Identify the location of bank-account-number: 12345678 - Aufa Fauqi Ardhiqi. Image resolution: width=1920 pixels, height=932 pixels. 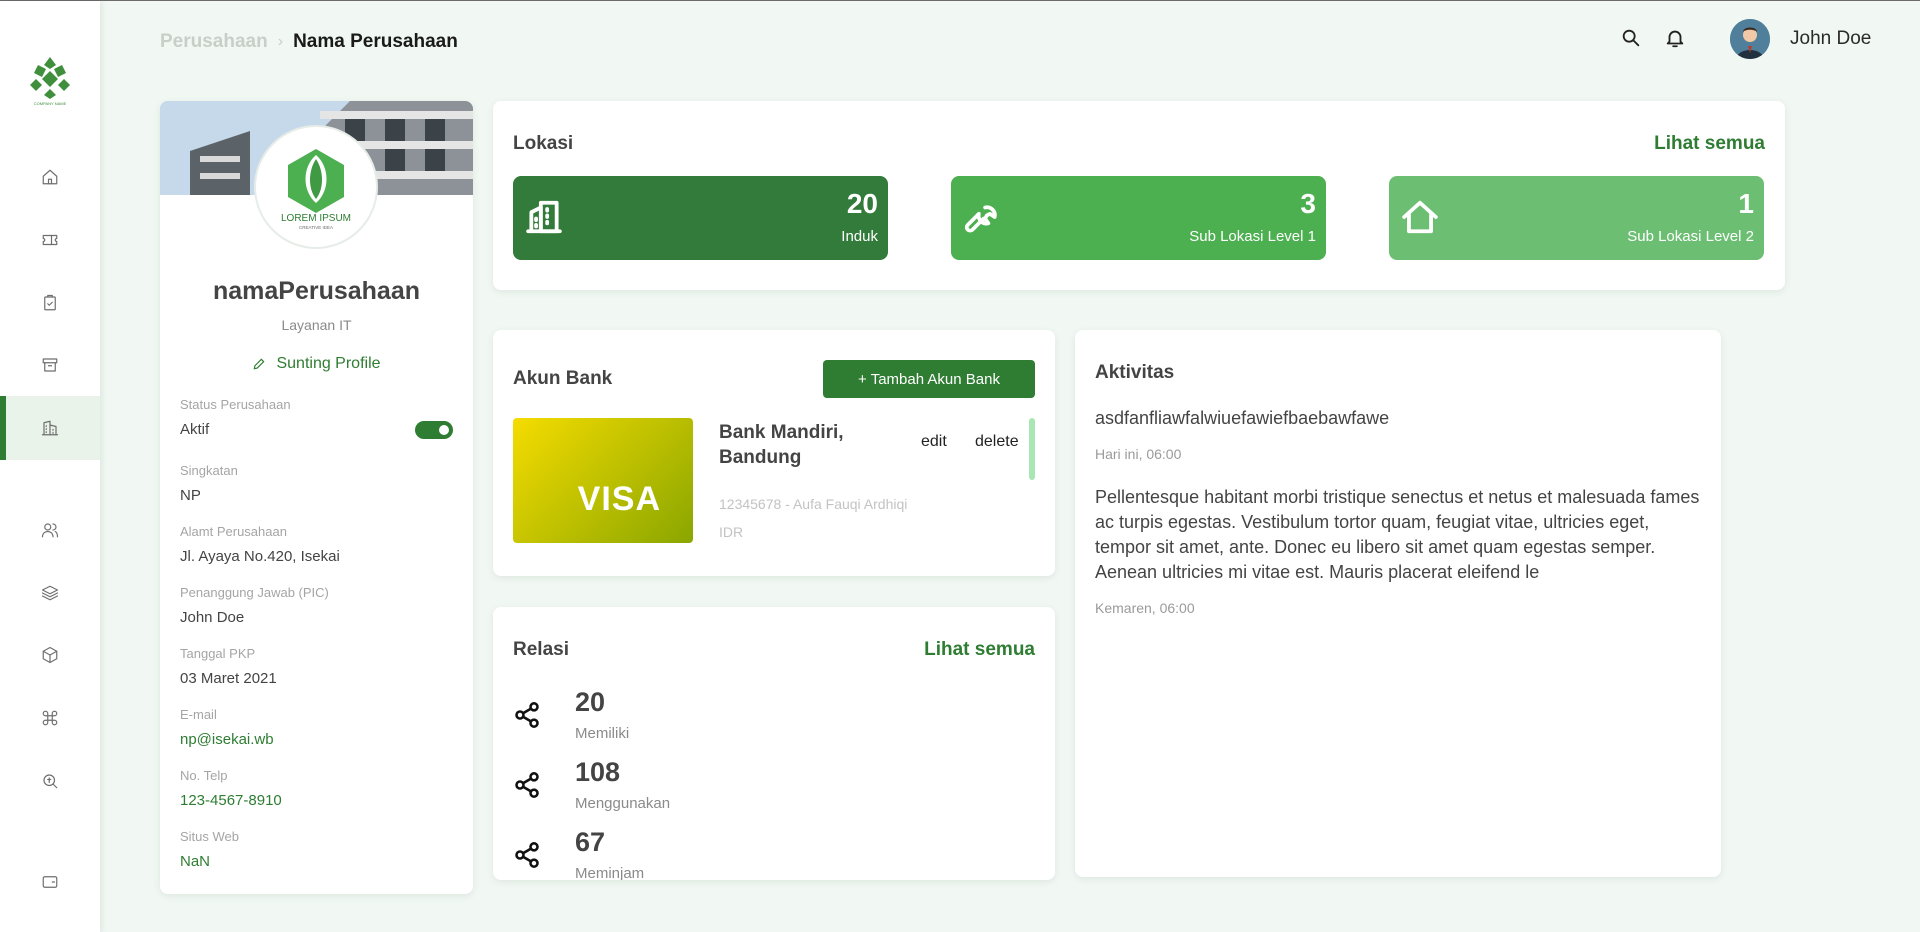
(813, 504).